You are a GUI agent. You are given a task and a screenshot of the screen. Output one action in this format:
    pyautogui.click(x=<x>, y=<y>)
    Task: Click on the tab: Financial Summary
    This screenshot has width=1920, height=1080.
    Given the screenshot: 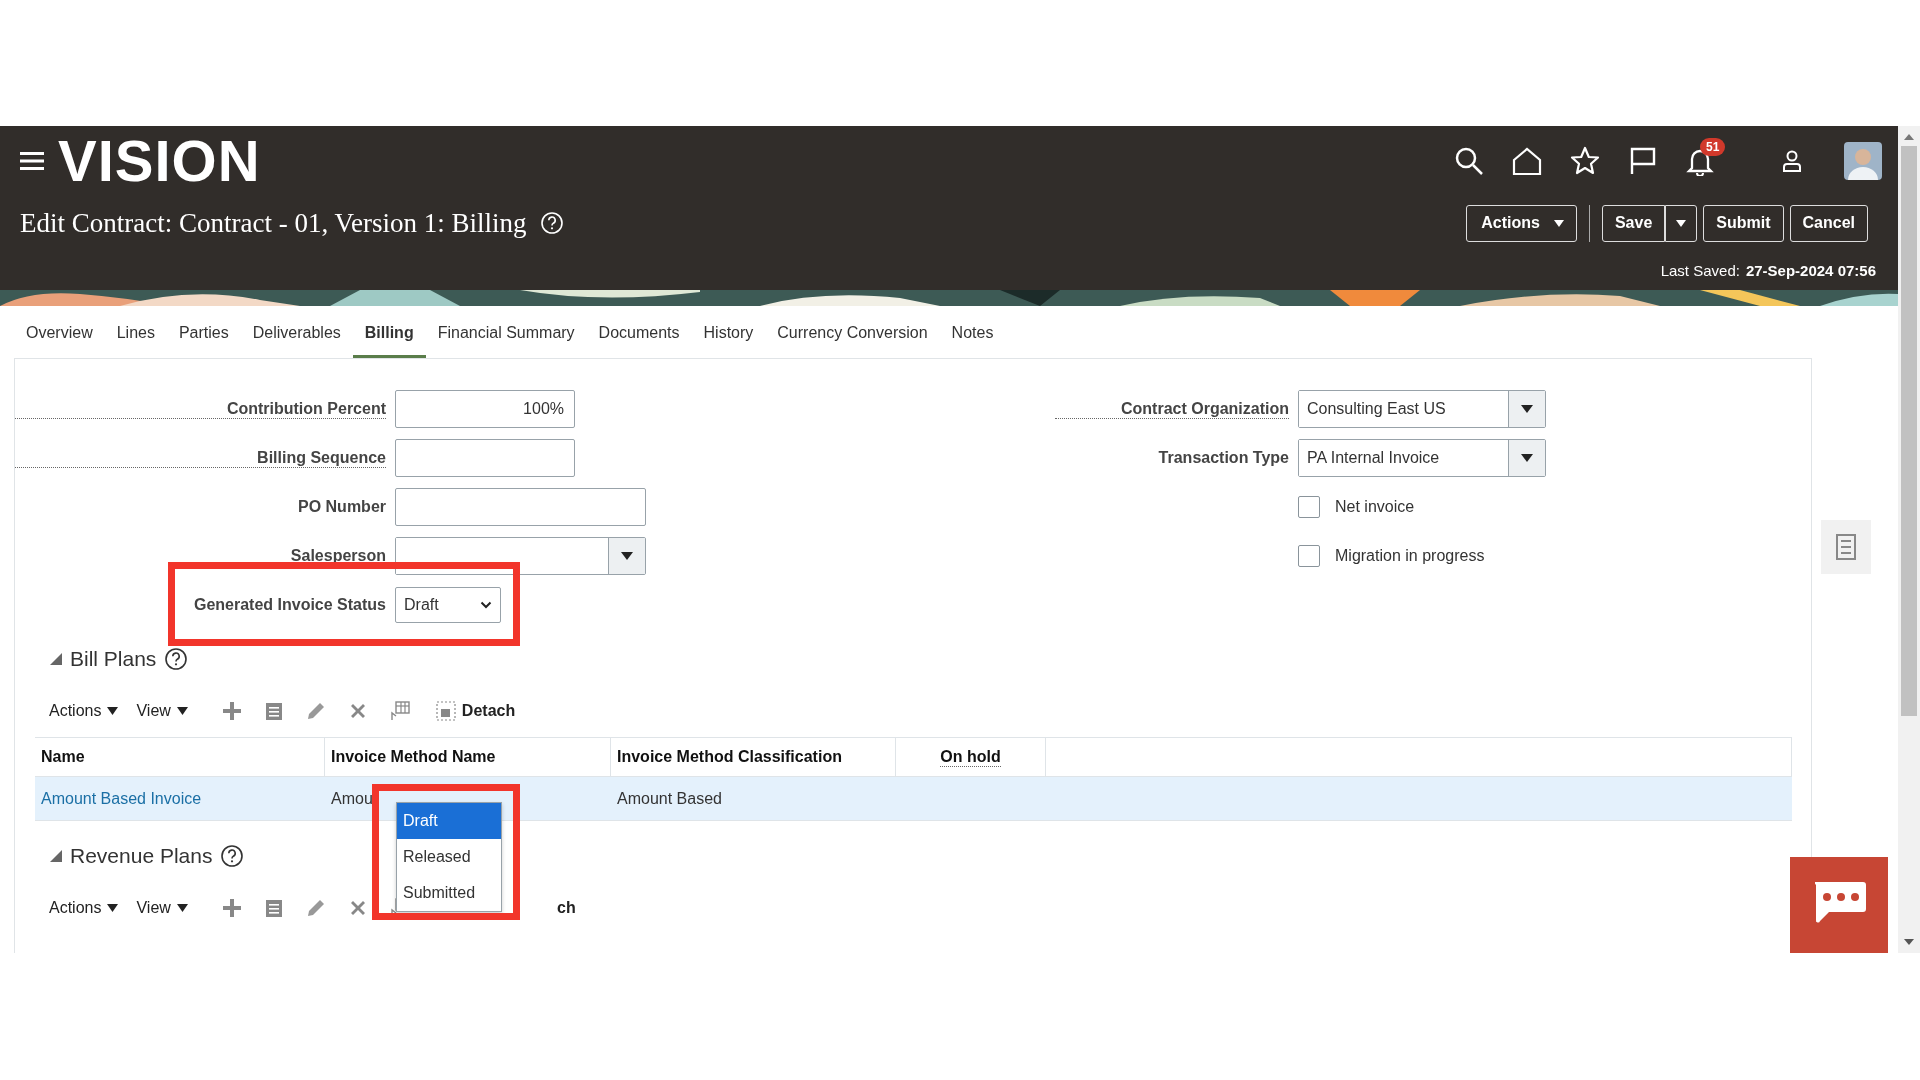 What is the action you would take?
    pyautogui.click(x=506, y=332)
    